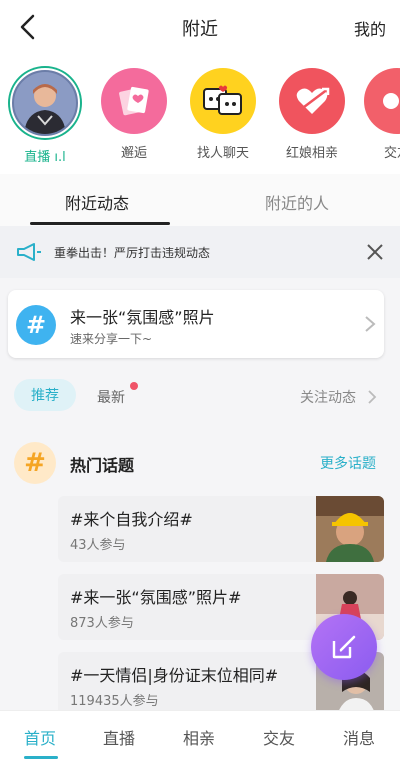 The image size is (400, 762). What do you see at coordinates (102, 623) in the screenshot?
I see `topic-count: 873人参与` at bounding box center [102, 623].